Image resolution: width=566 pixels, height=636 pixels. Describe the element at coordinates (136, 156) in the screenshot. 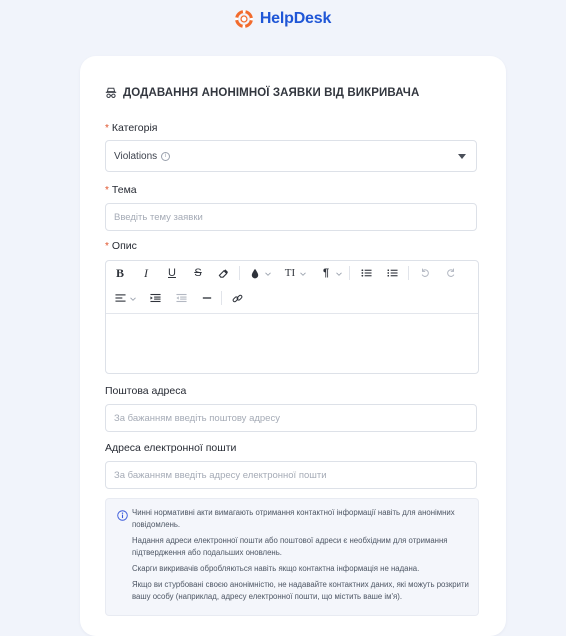

I see `category-value: Violations` at that location.